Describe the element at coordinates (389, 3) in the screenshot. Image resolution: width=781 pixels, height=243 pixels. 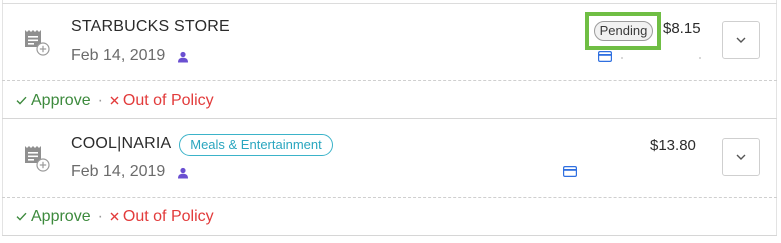
I see `list-top-divider` at that location.